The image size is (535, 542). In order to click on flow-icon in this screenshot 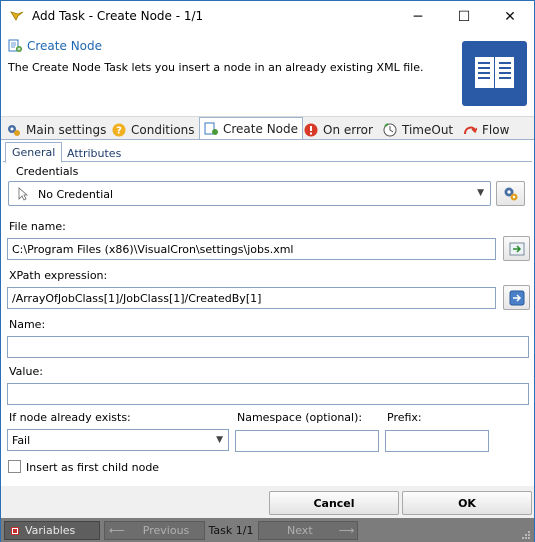, I will do `click(470, 130)`.